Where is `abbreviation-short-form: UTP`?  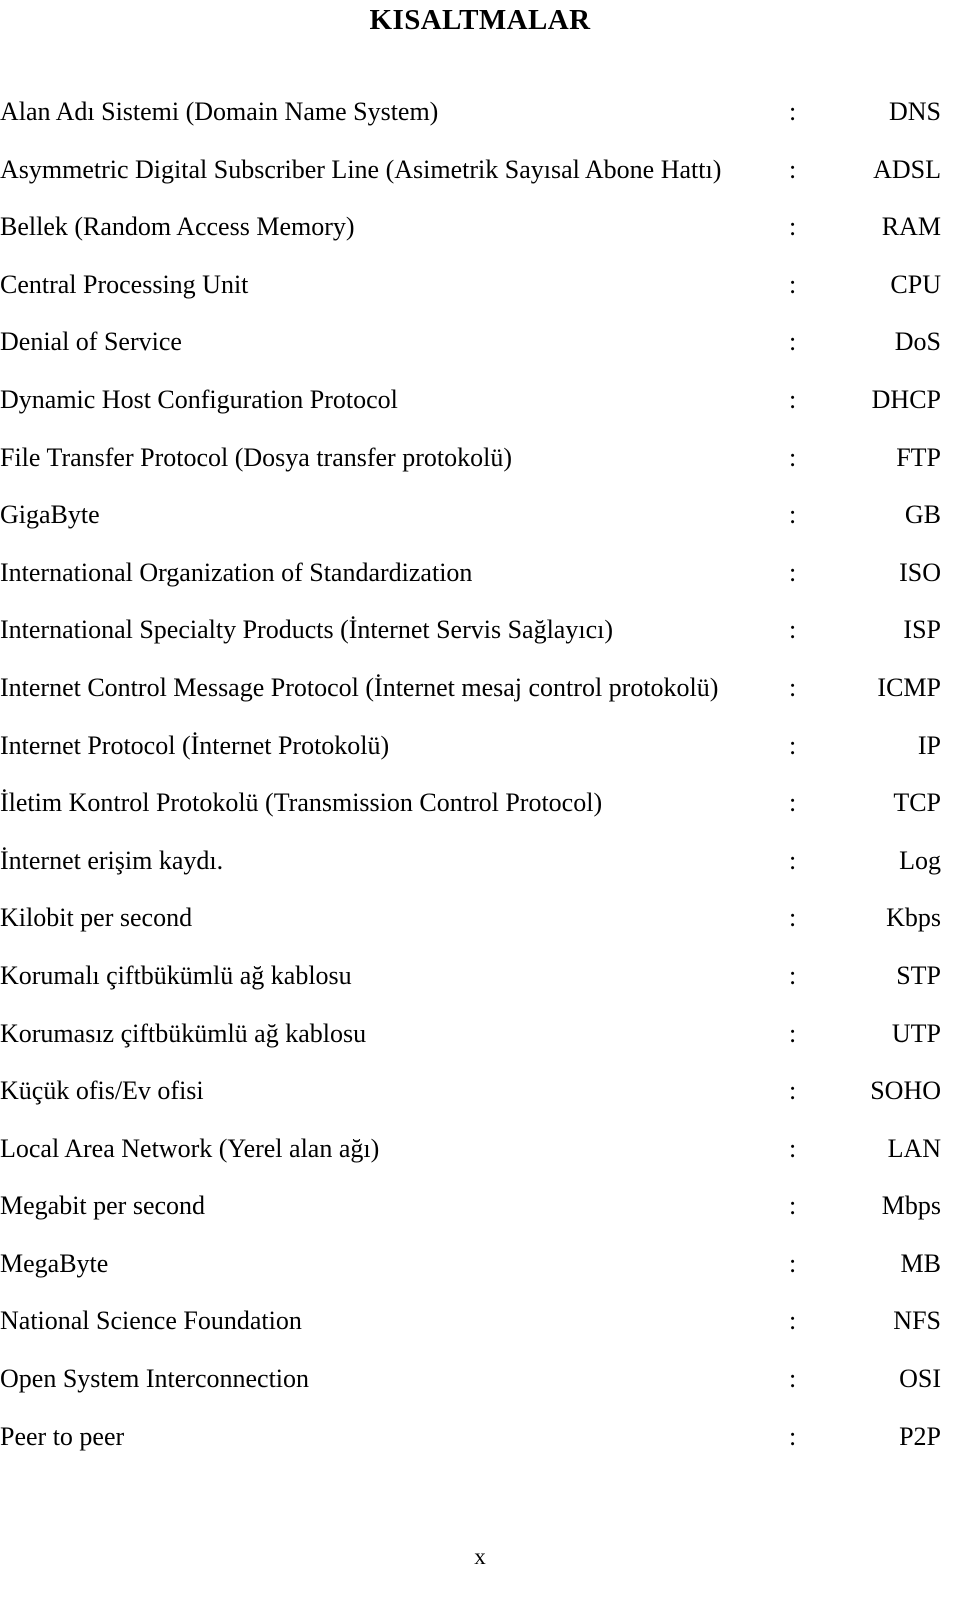
abbreviation-short-form: UTP is located at coordinates (916, 1033).